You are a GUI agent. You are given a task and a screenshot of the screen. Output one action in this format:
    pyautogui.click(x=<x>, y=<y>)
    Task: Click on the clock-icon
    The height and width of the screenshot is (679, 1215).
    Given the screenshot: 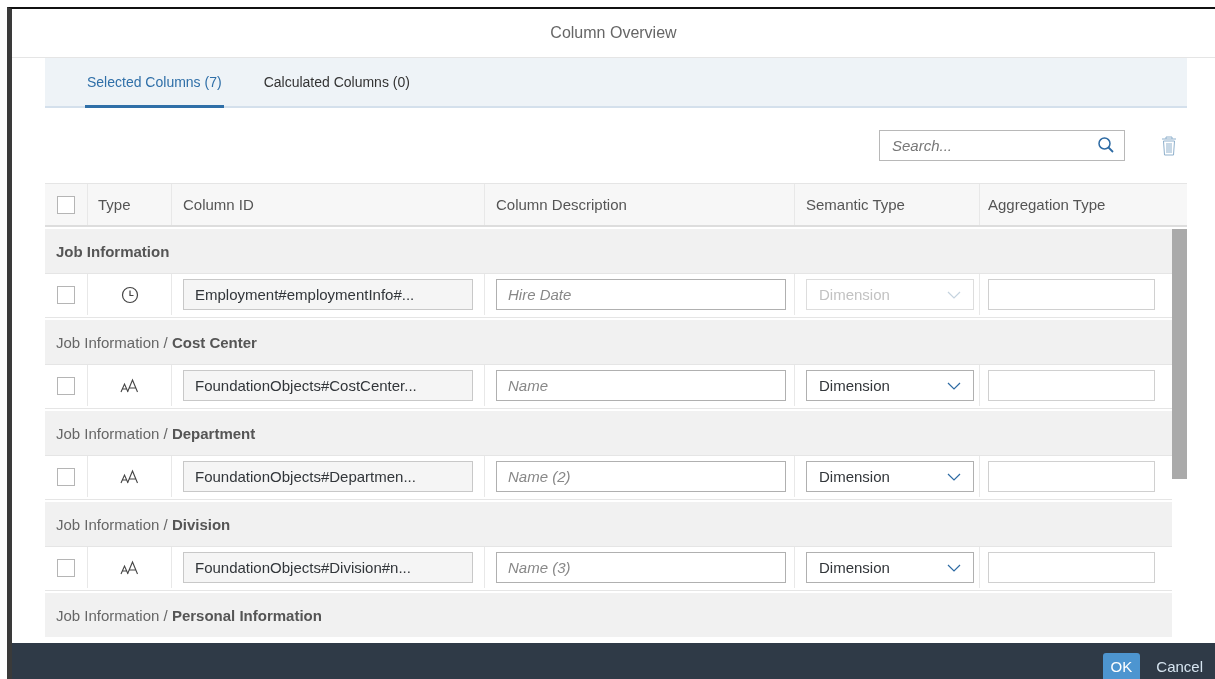 What is the action you would take?
    pyautogui.click(x=129, y=294)
    